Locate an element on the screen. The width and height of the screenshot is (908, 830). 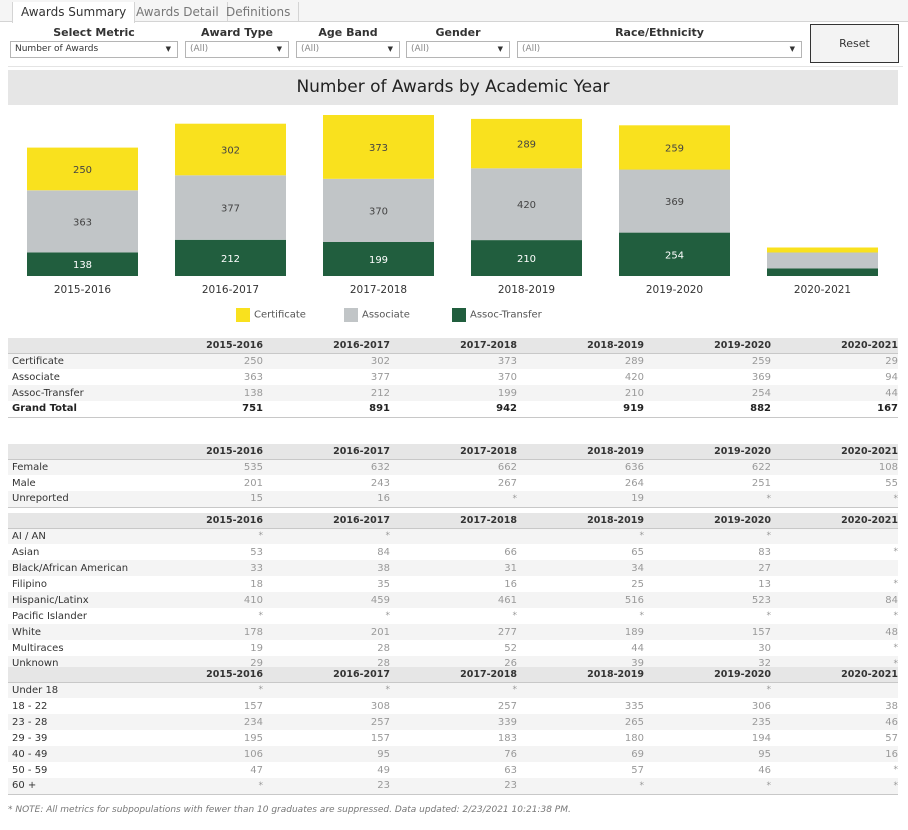
chart-title: Number of Awards by Academic Year is located at coordinates (453, 87).